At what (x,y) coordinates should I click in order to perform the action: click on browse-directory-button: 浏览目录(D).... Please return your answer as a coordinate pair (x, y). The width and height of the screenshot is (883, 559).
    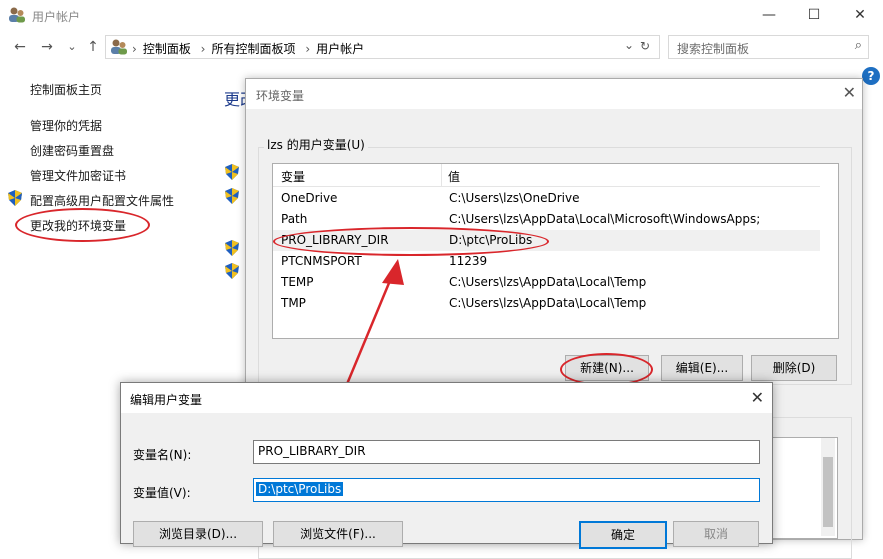
    Looking at the image, I should click on (198, 534).